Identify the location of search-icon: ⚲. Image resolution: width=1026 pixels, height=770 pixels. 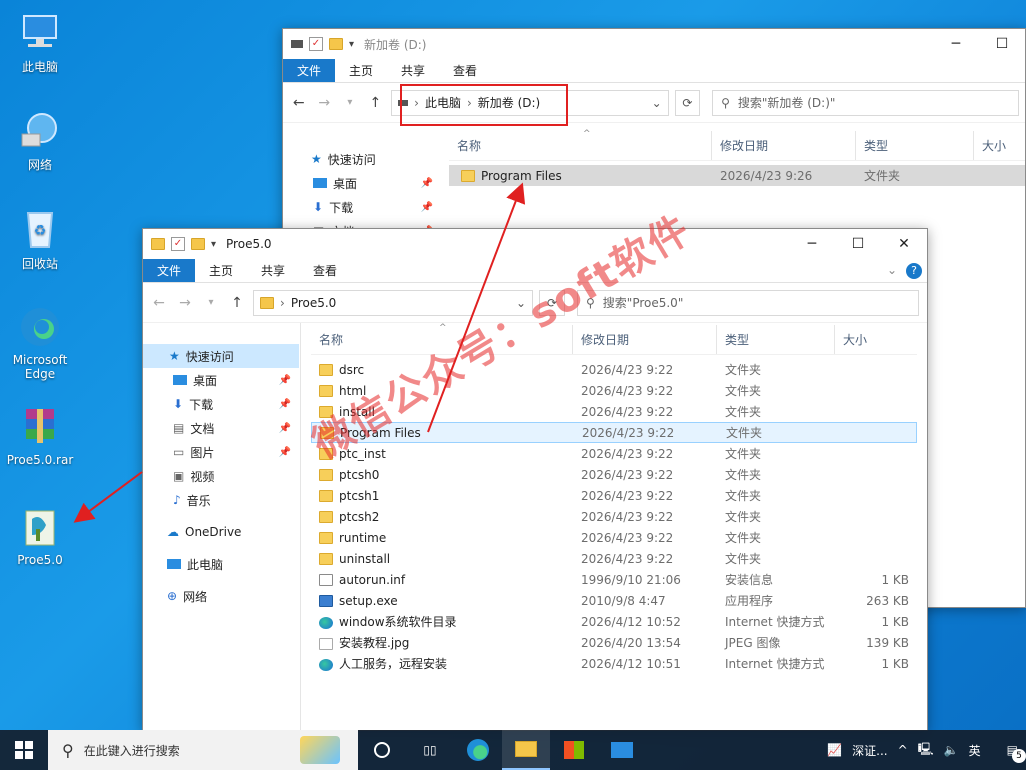
(68, 750).